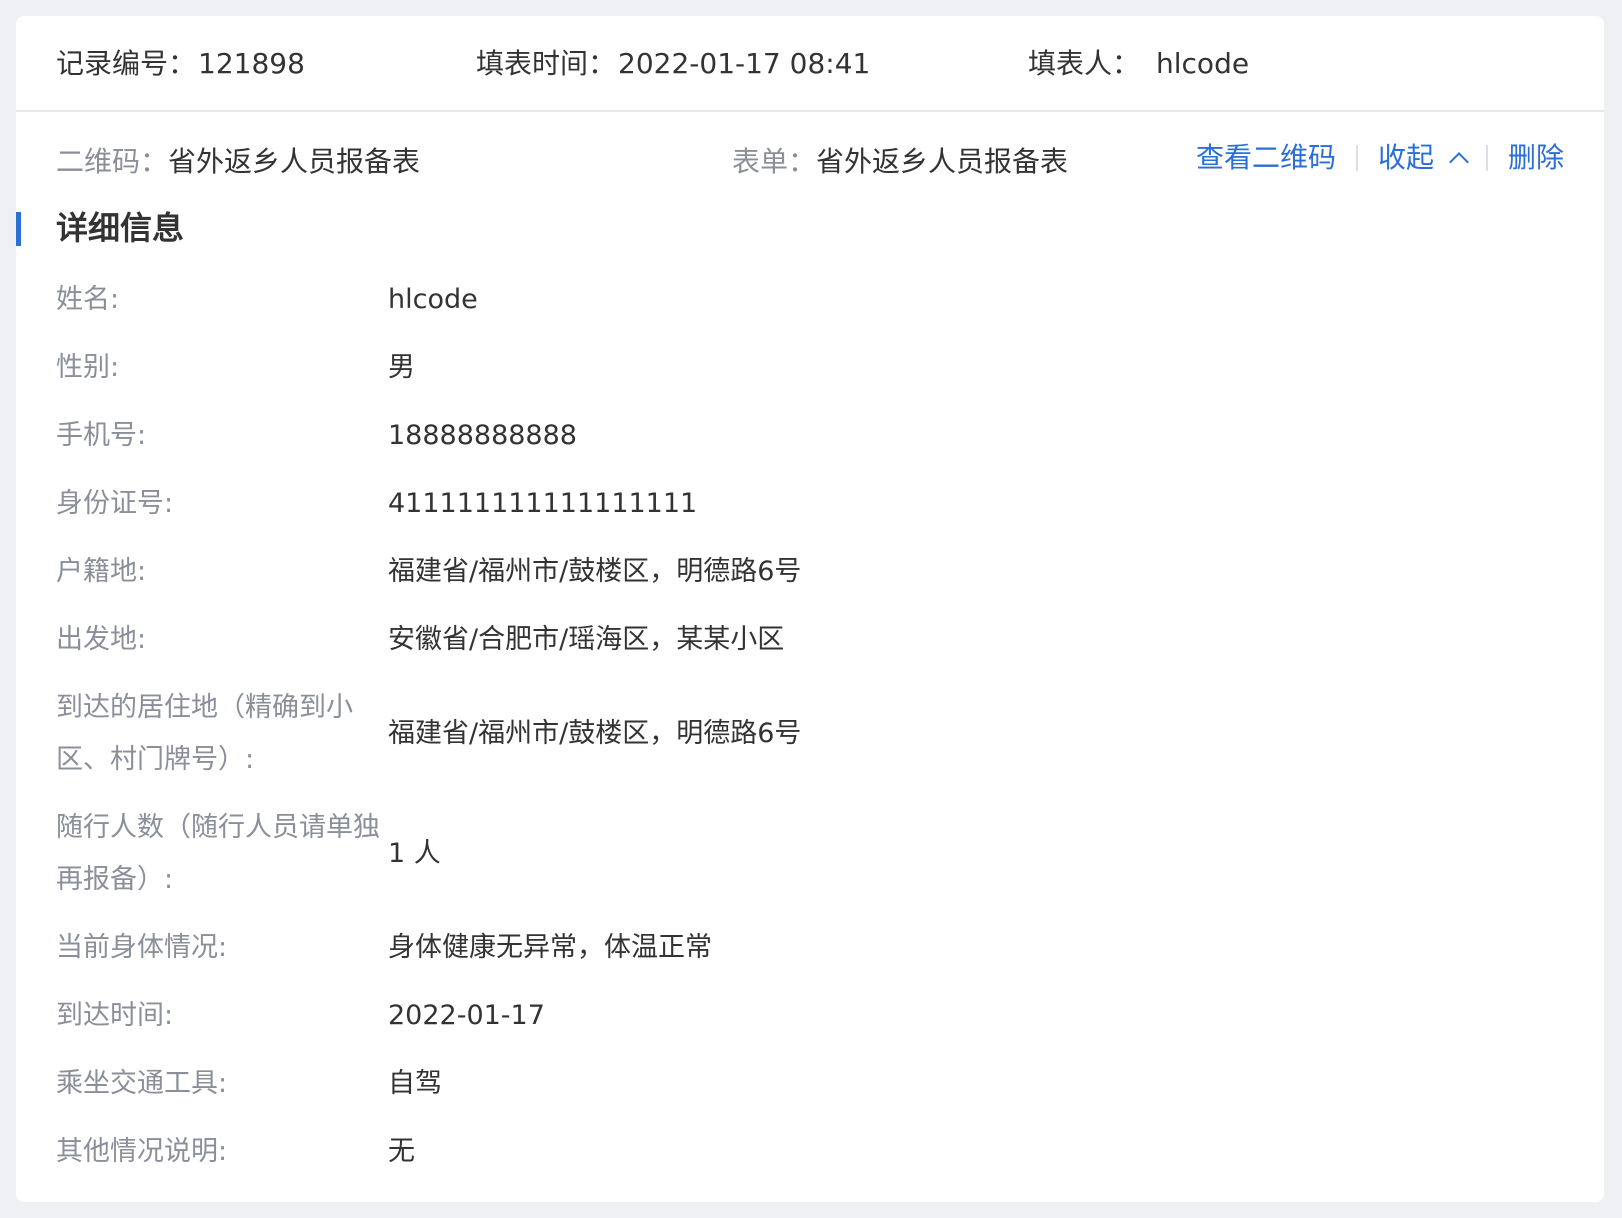 Image resolution: width=1622 pixels, height=1218 pixels. What do you see at coordinates (1203, 63) in the screenshot?
I see `filler-value: hlcode` at bounding box center [1203, 63].